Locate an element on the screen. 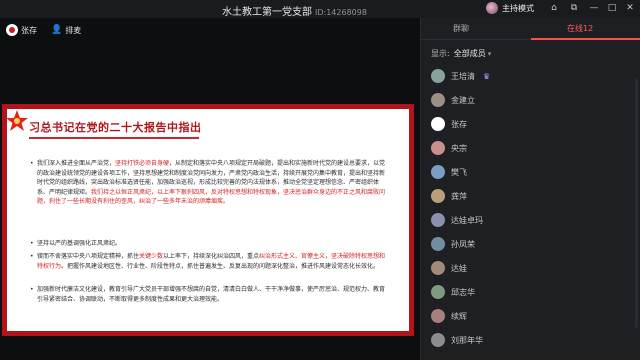 The width and height of the screenshot is (640, 360). tab-group-chat: 群聊 is located at coordinates (461, 28).